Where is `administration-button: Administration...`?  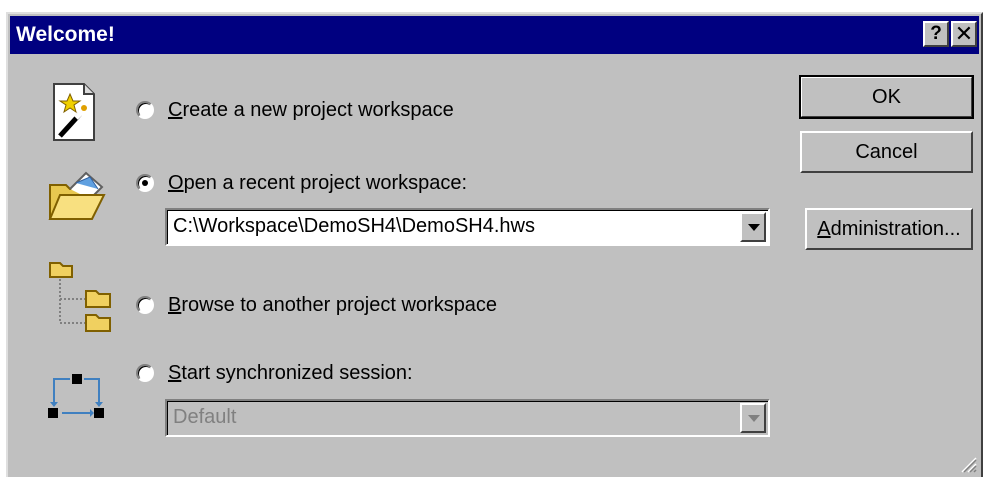
administration-button: Administration... is located at coordinates (889, 229).